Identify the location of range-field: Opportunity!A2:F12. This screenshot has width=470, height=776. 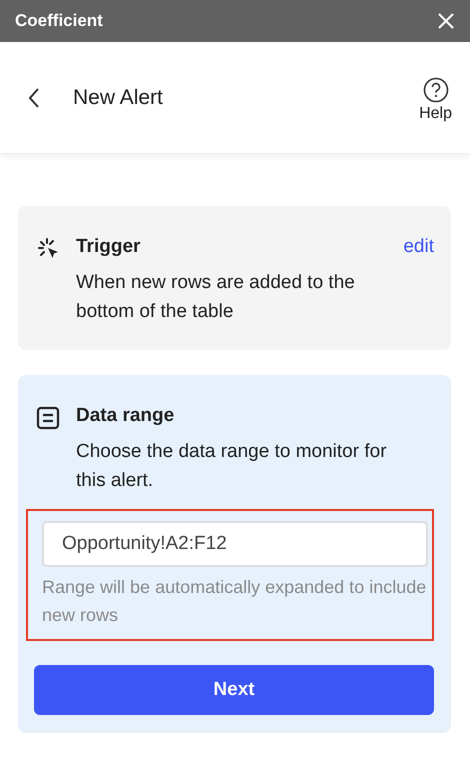
(235, 544).